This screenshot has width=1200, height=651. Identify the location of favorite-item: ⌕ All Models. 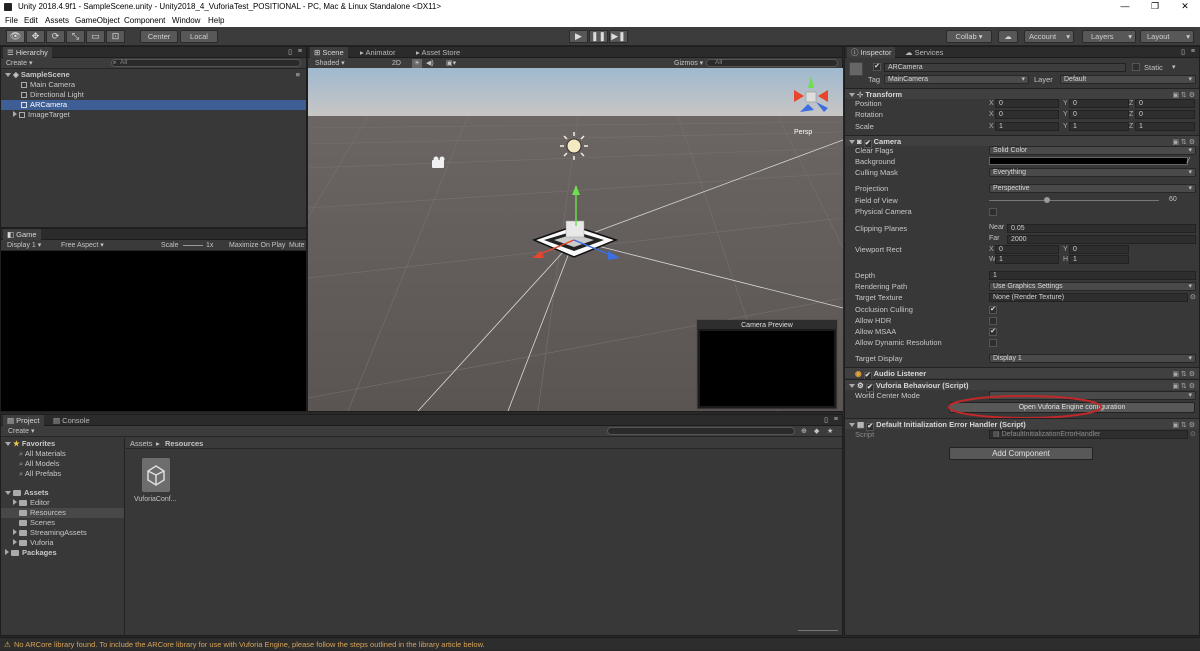
(62, 464).